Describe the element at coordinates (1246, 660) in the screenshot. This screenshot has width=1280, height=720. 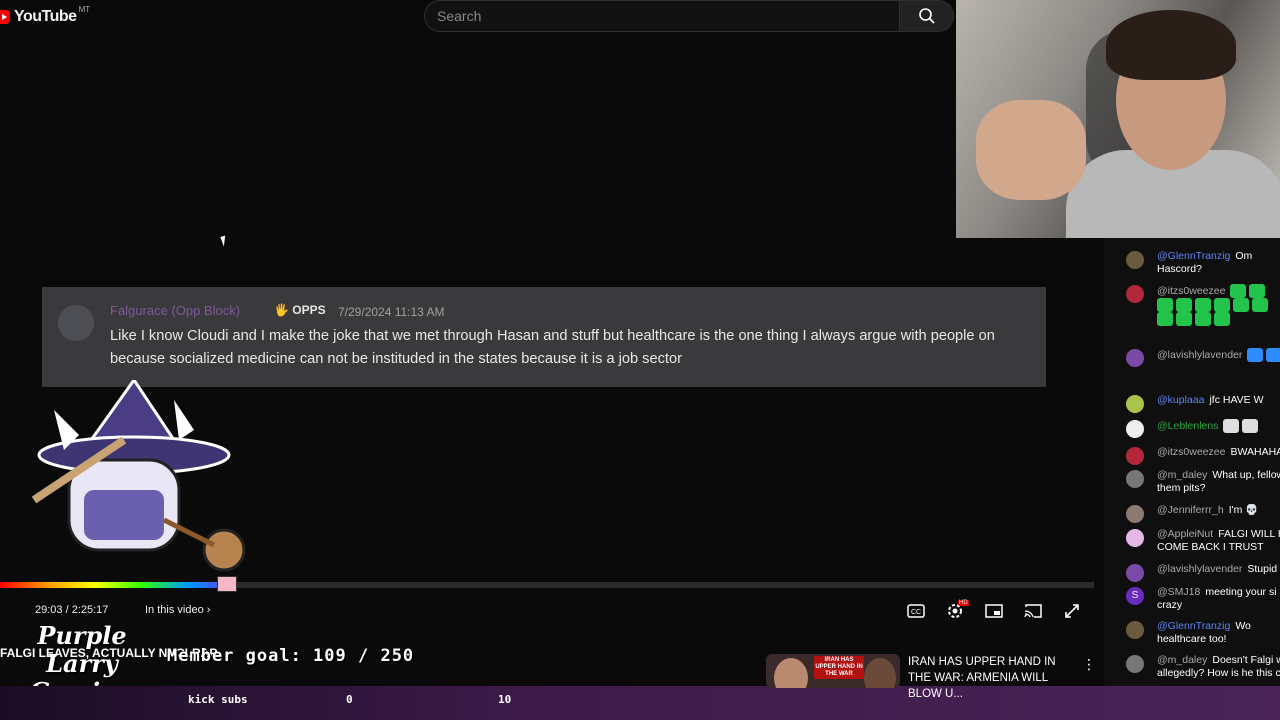
I see `chat-text: Doesn't Falgi w` at that location.